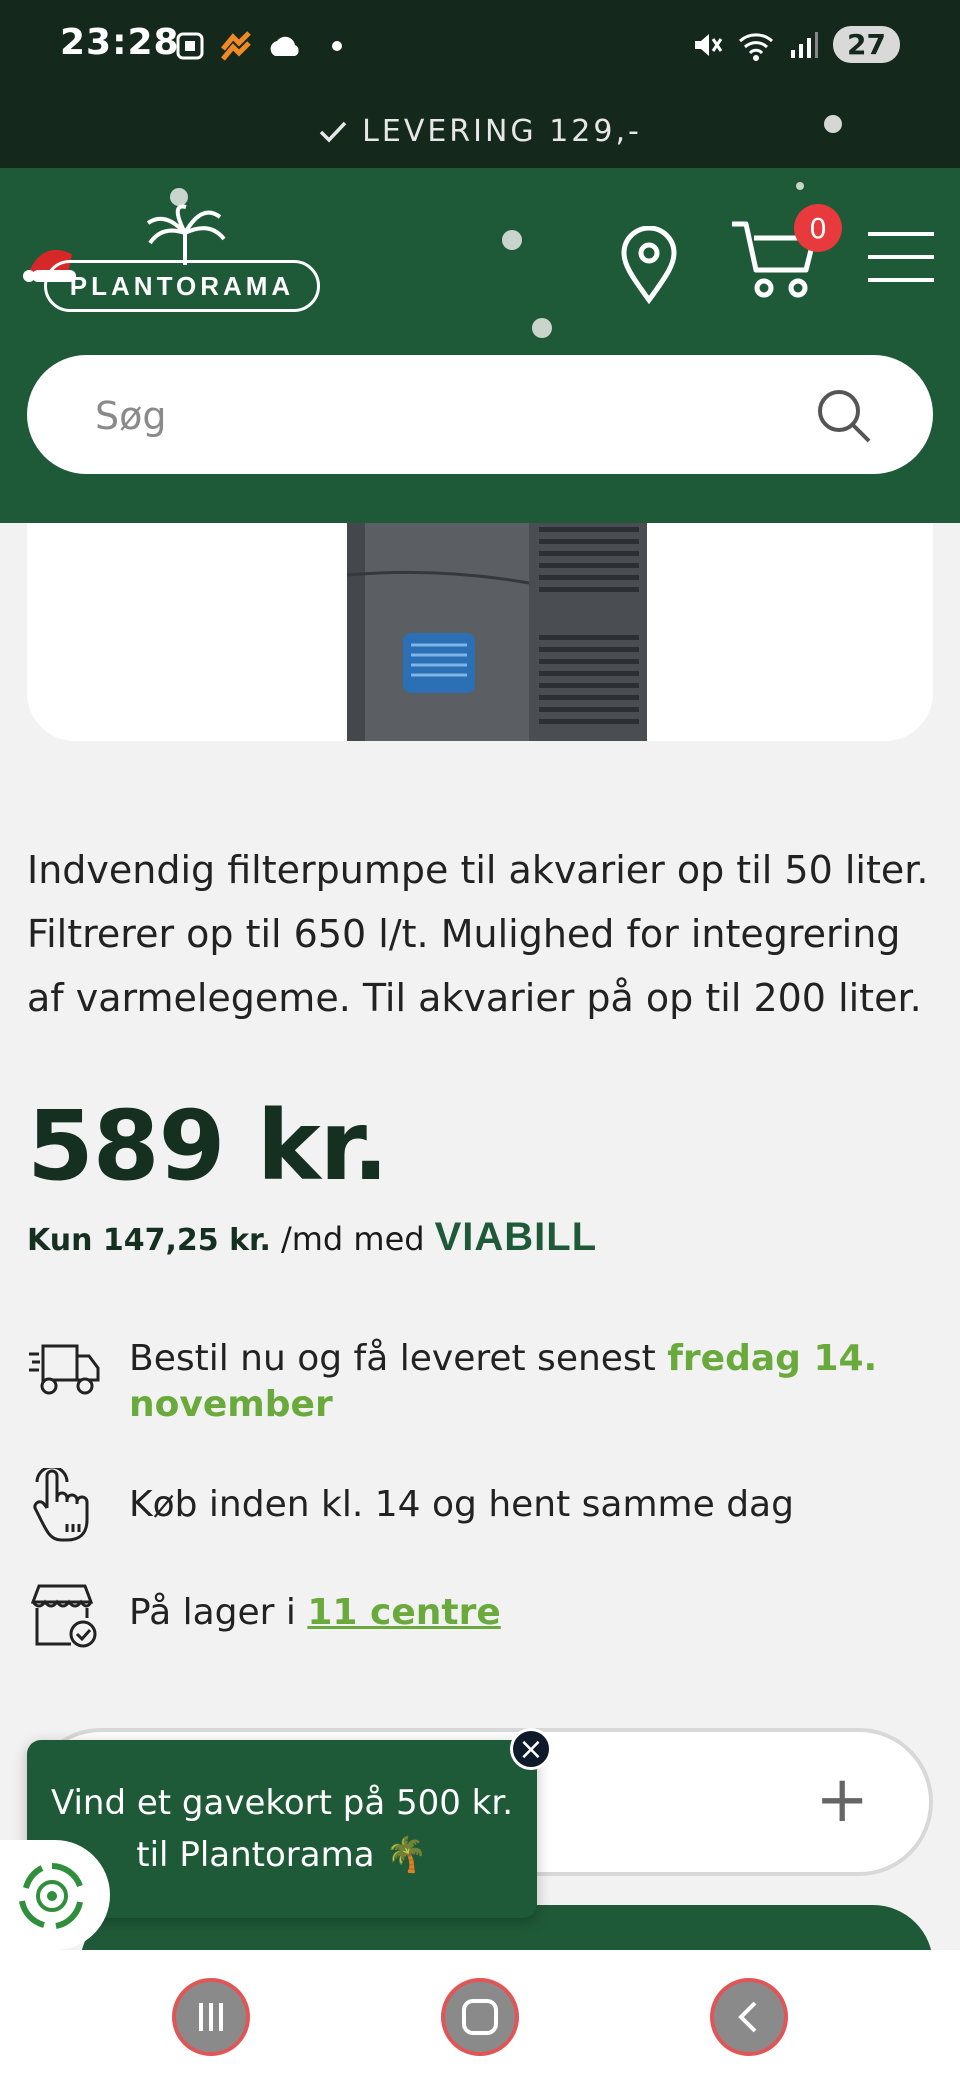 The image size is (960, 2080). What do you see at coordinates (461, 1504) in the screenshot?
I see `pickup-text: Køb inden kl. 14 og hent samme dag` at bounding box center [461, 1504].